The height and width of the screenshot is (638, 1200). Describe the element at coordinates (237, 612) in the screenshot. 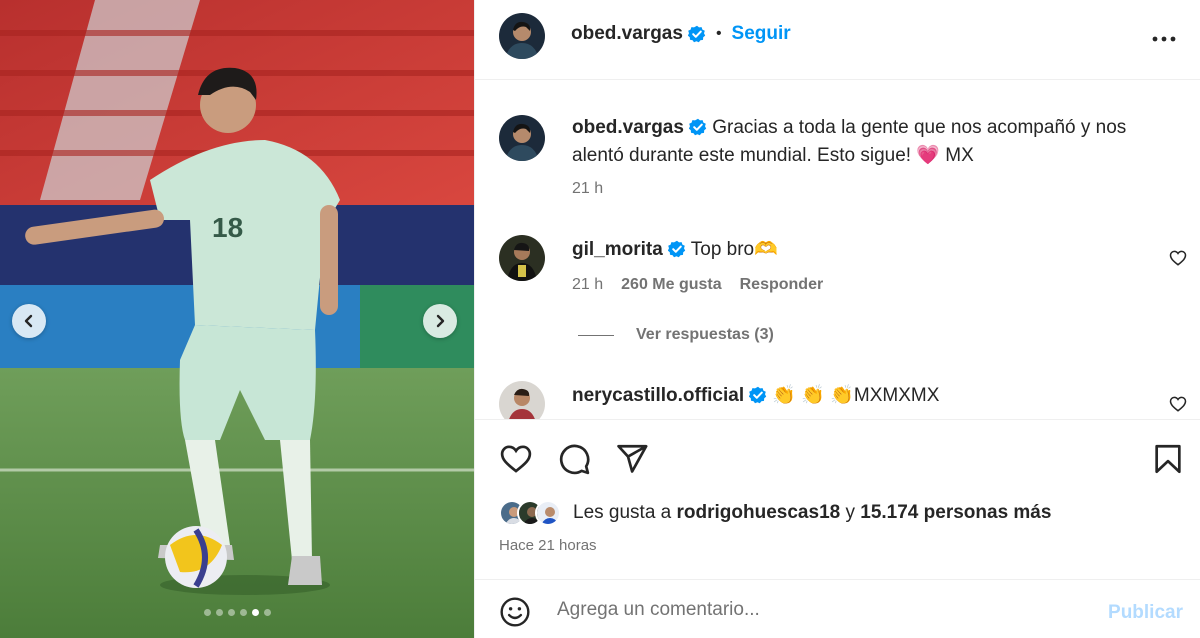

I see `slide-indicator` at that location.